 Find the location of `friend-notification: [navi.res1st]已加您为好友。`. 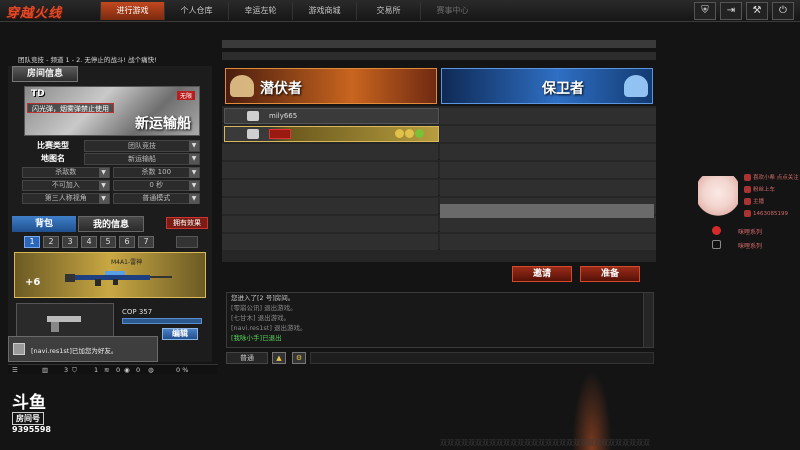

friend-notification: [navi.res1st]已加您为好友。 is located at coordinates (83, 349).